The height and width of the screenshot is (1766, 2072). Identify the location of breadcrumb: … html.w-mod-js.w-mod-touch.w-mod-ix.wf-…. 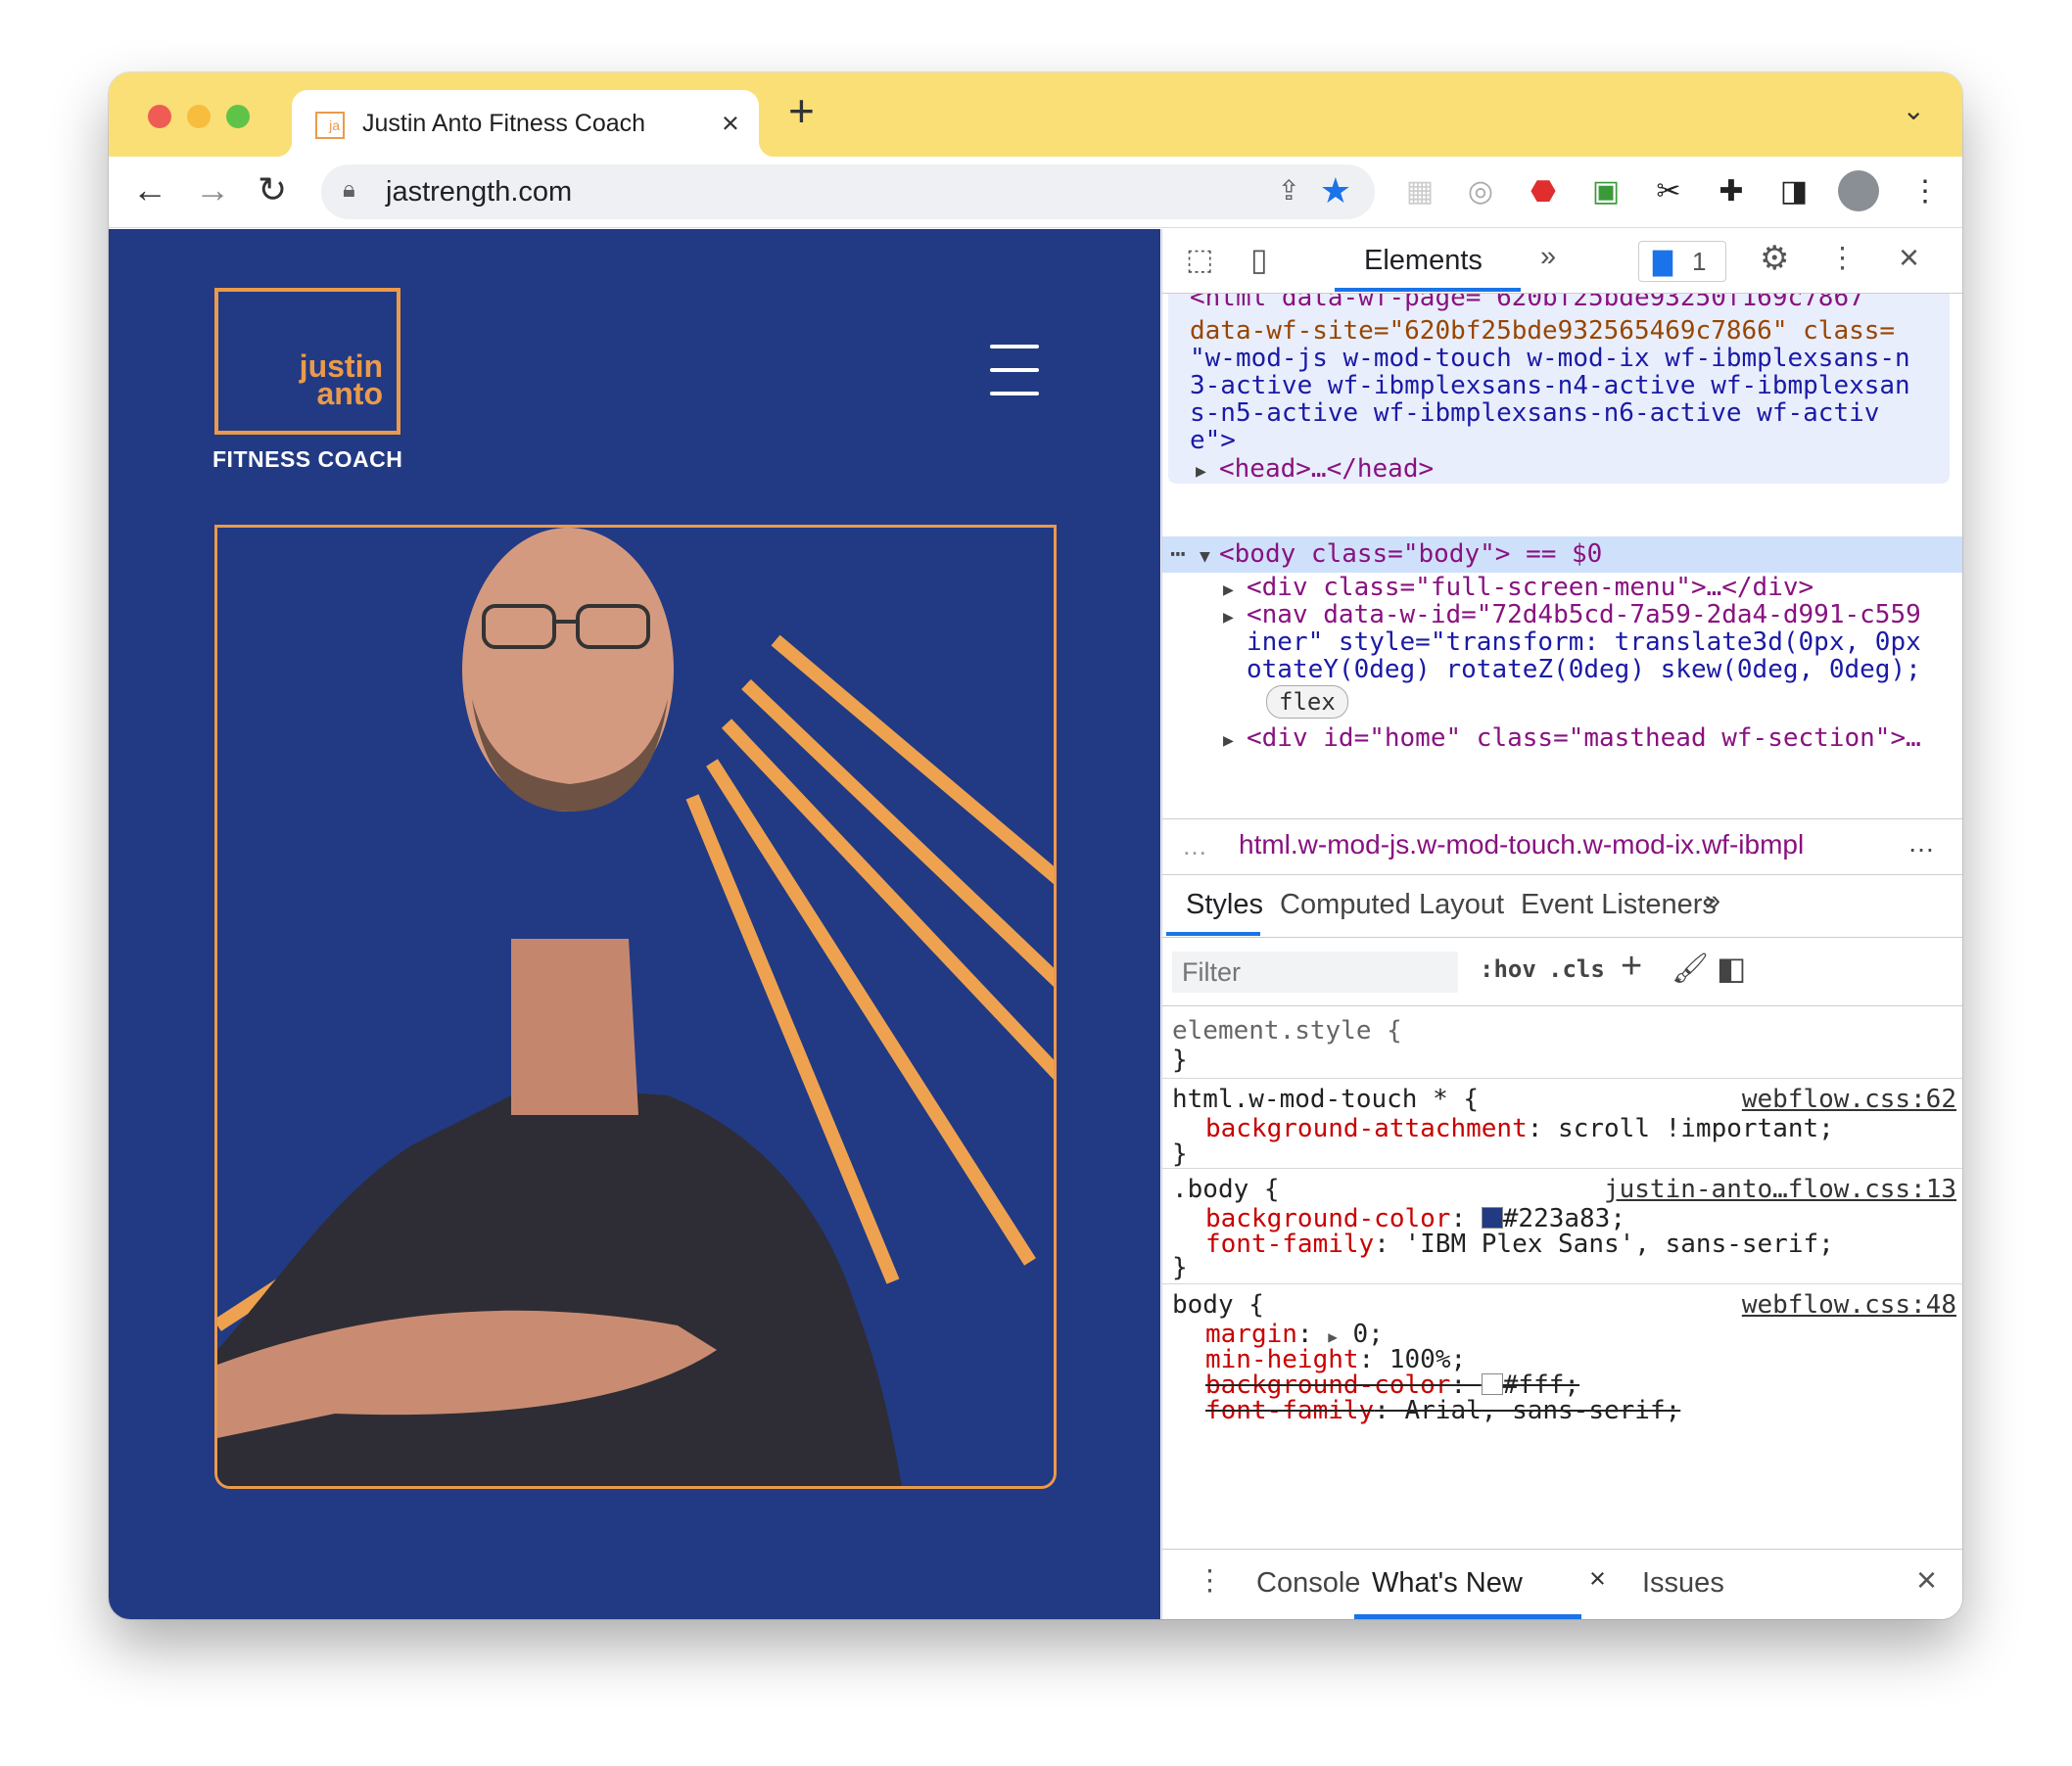
(1562, 846).